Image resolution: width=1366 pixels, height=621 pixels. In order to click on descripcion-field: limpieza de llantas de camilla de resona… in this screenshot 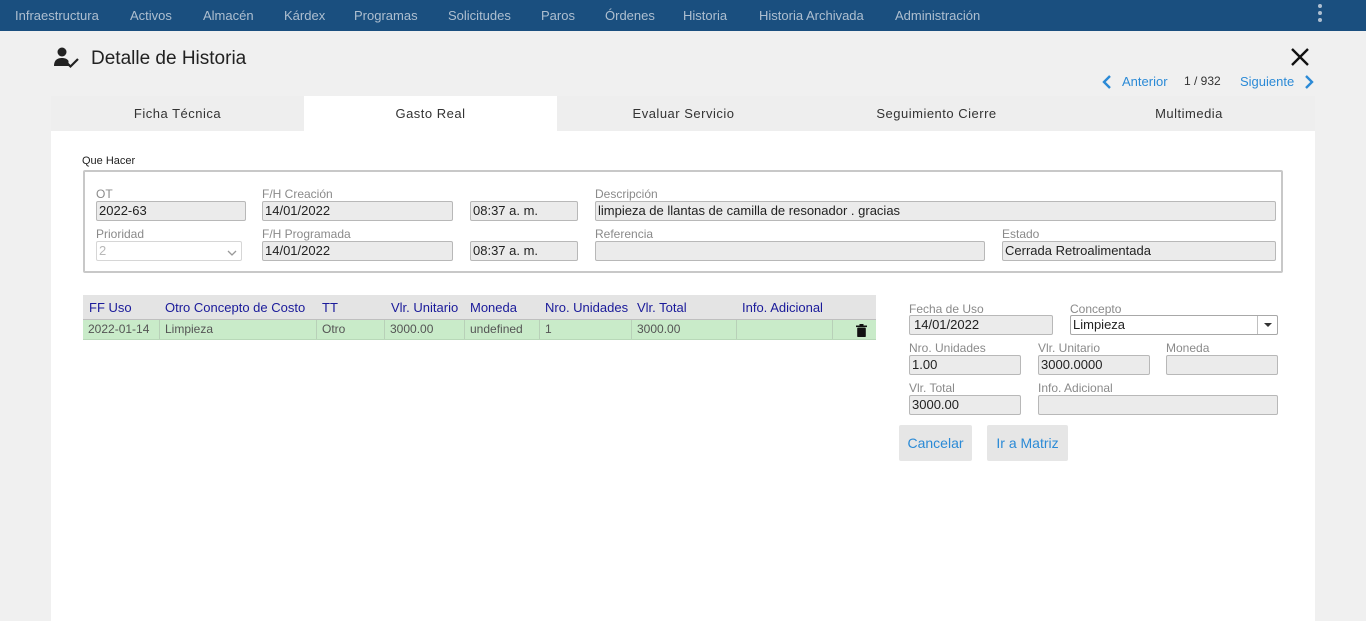, I will do `click(935, 211)`.